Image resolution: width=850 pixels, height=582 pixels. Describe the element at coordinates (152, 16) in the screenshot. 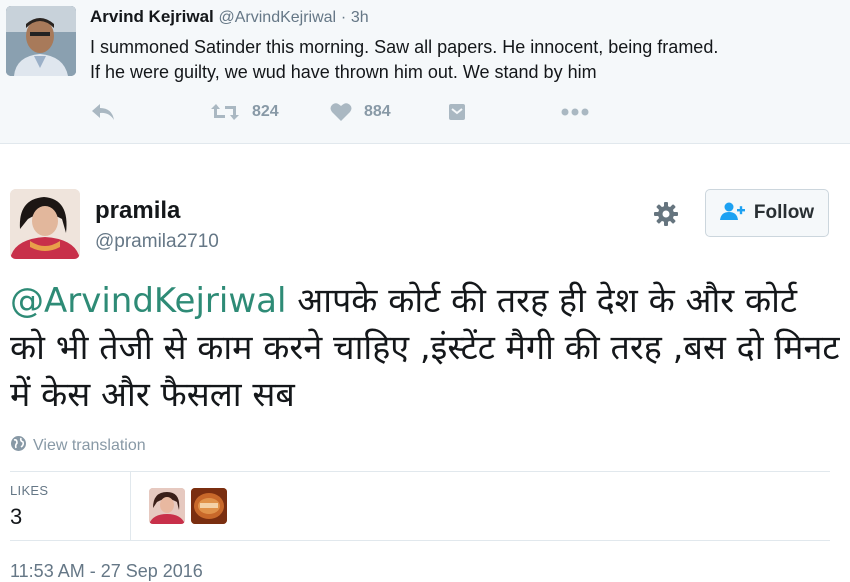

I see `parent-author-name: Arvind Kejriwal` at that location.